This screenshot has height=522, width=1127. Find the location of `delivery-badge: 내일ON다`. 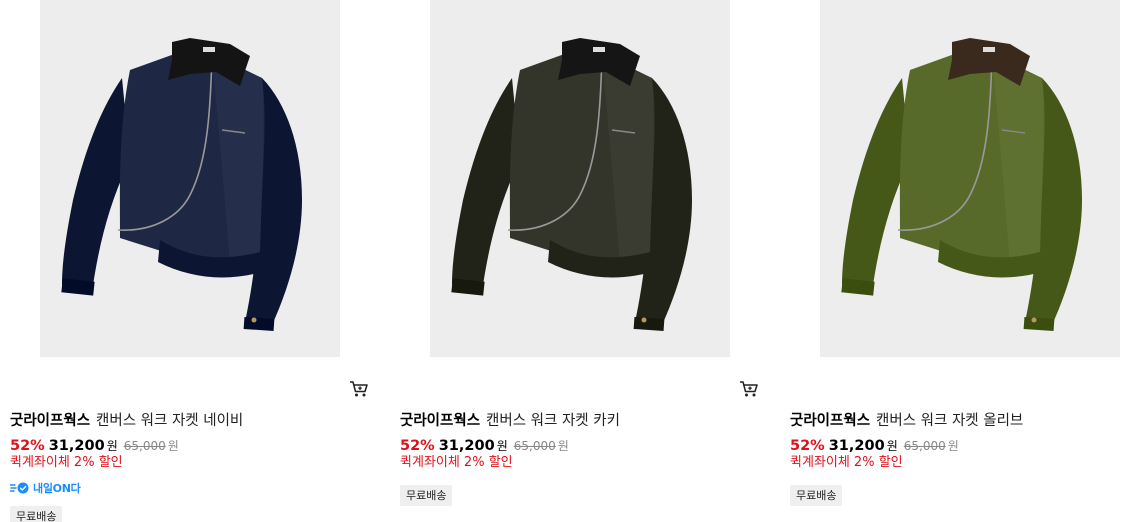

delivery-badge: 내일ON다 is located at coordinates (45, 488).